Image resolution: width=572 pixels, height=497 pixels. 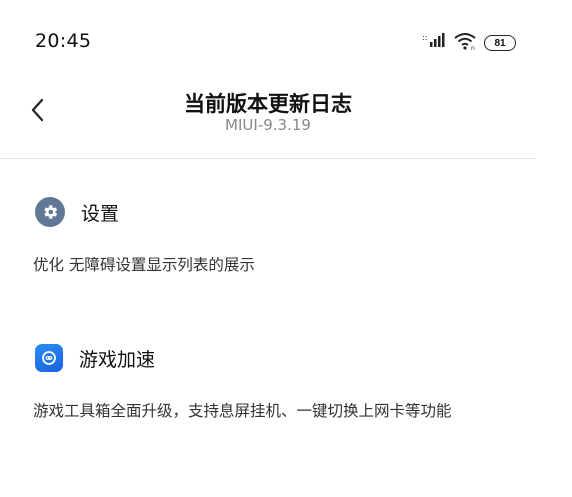 What do you see at coordinates (117, 359) in the screenshot?
I see `section-title: 游戏加速` at bounding box center [117, 359].